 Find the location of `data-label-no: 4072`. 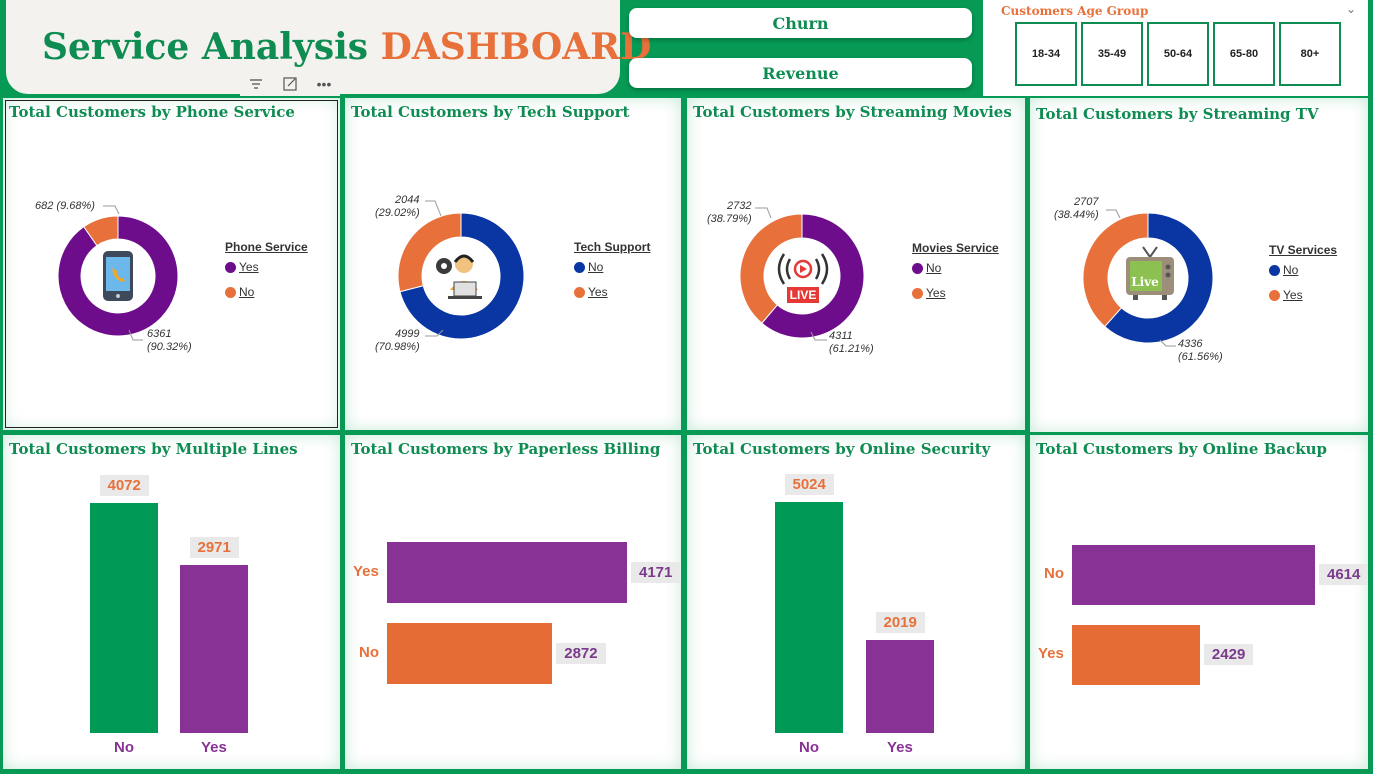

data-label-no: 4072 is located at coordinates (124, 485).